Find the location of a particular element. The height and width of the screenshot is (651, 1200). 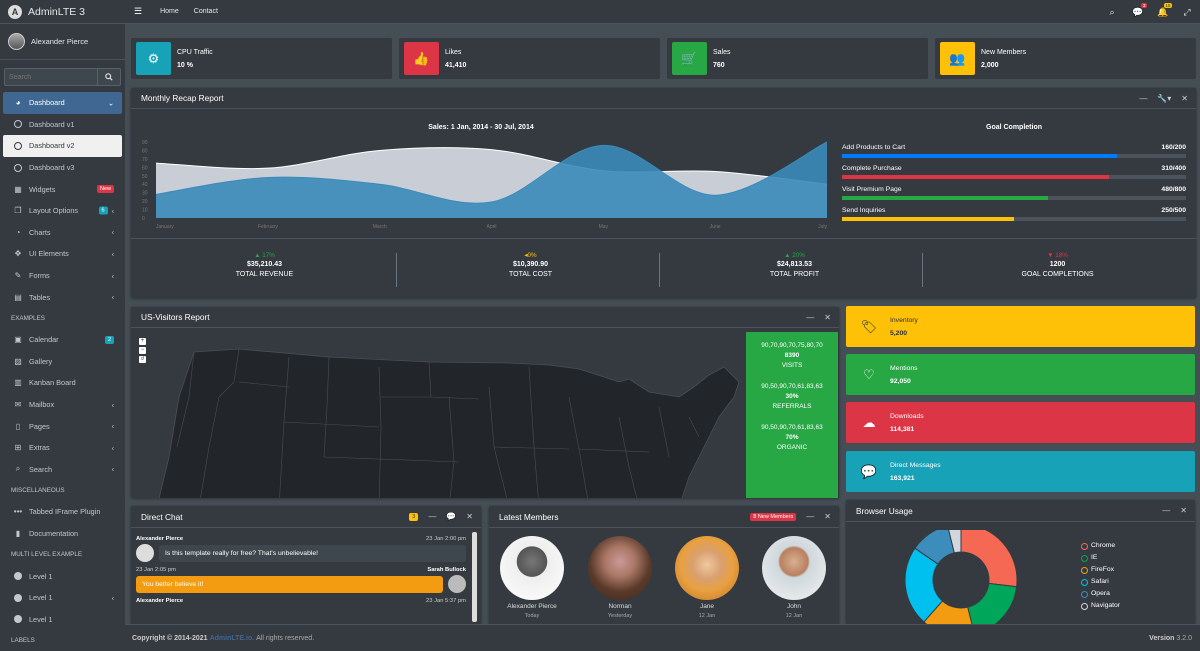

nav-kanban: ▥ Kanban Board is located at coordinates (62, 383).